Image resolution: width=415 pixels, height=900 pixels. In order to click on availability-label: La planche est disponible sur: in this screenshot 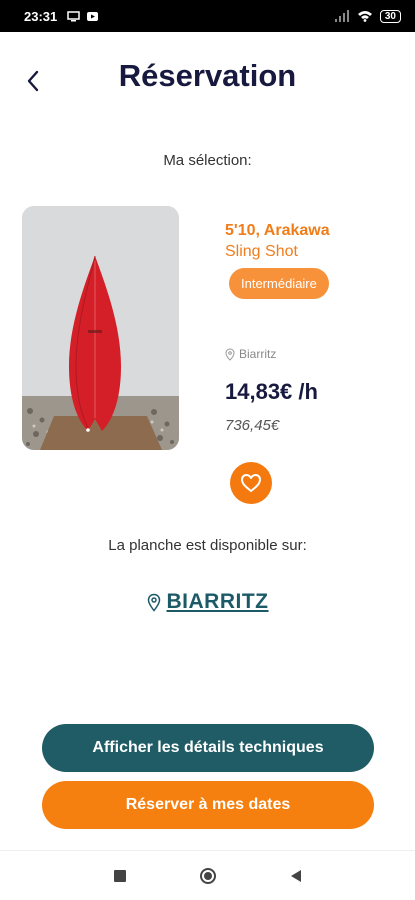, I will do `click(207, 545)`.